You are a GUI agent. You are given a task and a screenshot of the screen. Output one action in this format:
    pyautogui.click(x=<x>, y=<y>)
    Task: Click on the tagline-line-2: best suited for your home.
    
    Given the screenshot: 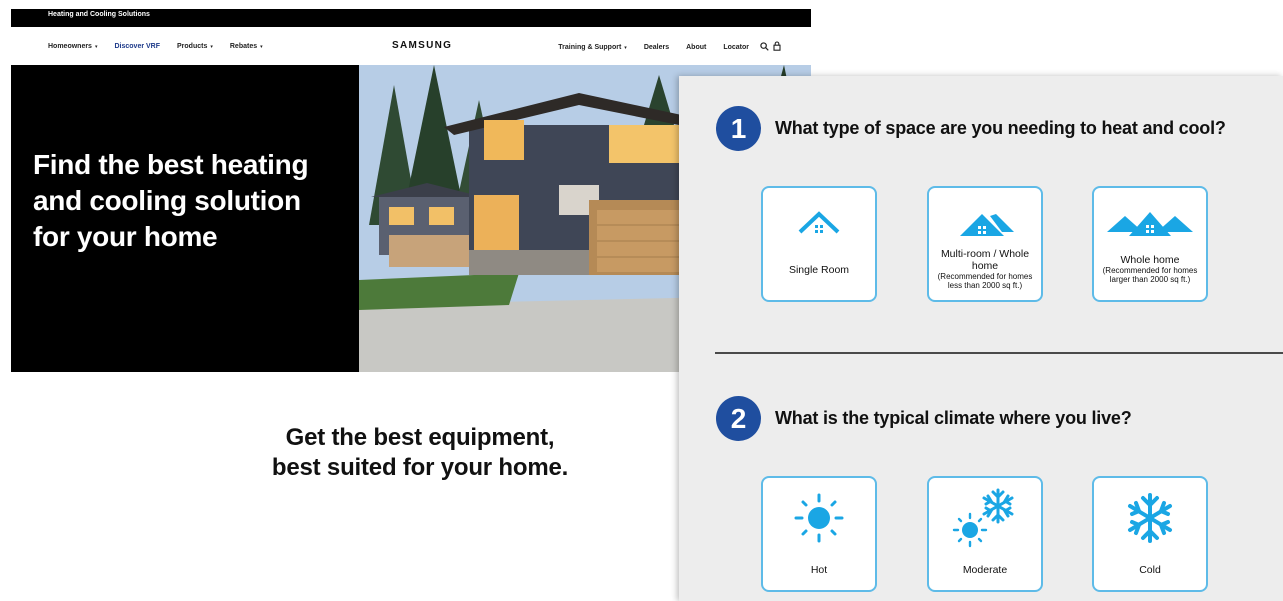 What is the action you would take?
    pyautogui.click(x=420, y=467)
    